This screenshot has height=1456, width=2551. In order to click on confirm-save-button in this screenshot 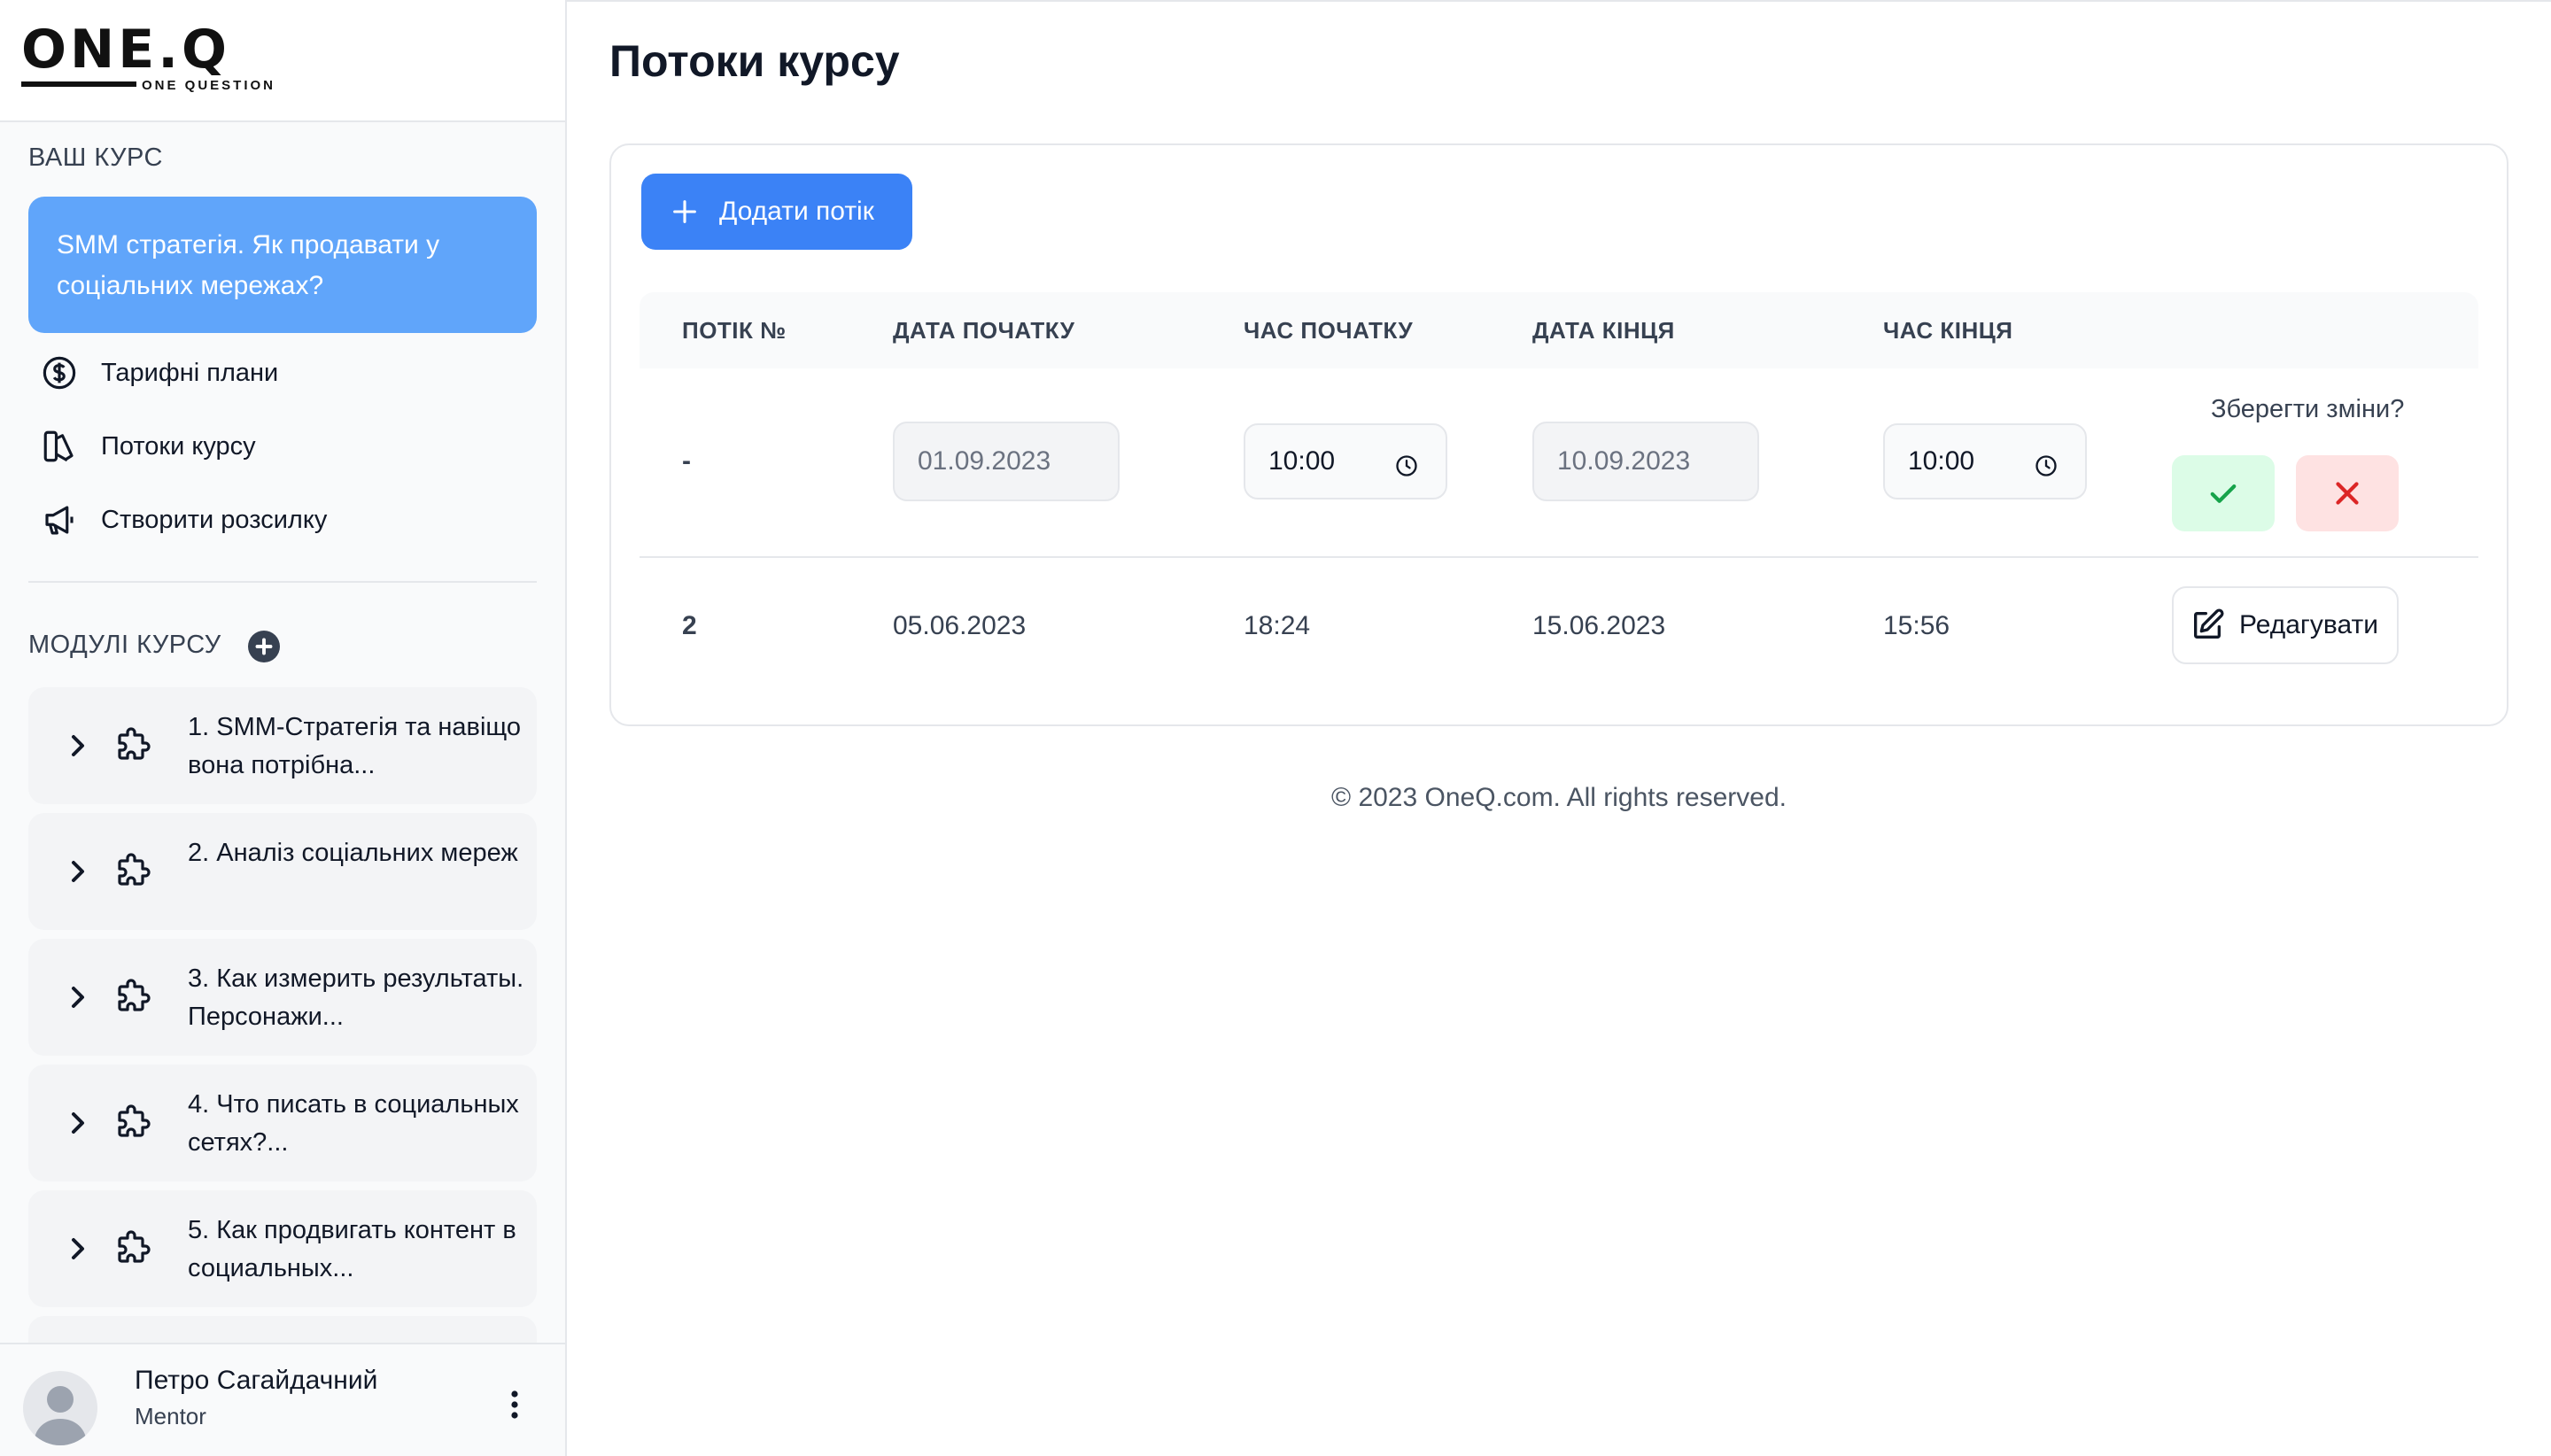, I will do `click(2223, 493)`.